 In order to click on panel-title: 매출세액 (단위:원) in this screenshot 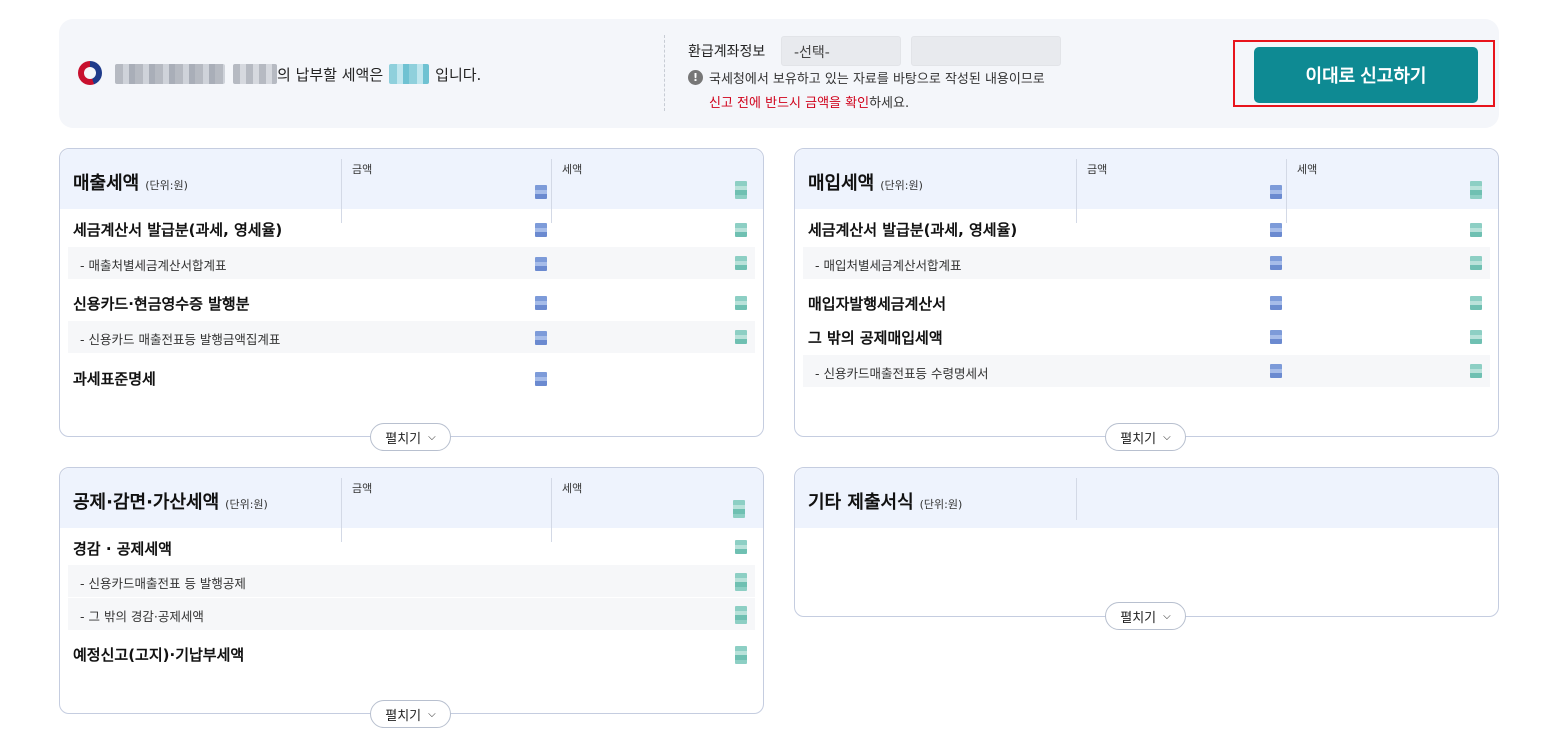, I will do `click(130, 182)`.